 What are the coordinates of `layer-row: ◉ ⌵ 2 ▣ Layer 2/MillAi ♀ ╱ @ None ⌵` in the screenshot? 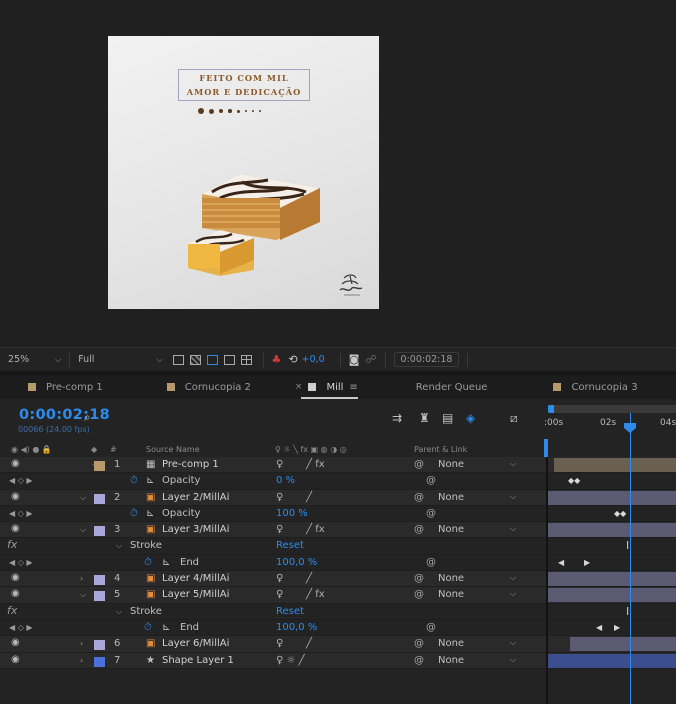 It's located at (338, 497).